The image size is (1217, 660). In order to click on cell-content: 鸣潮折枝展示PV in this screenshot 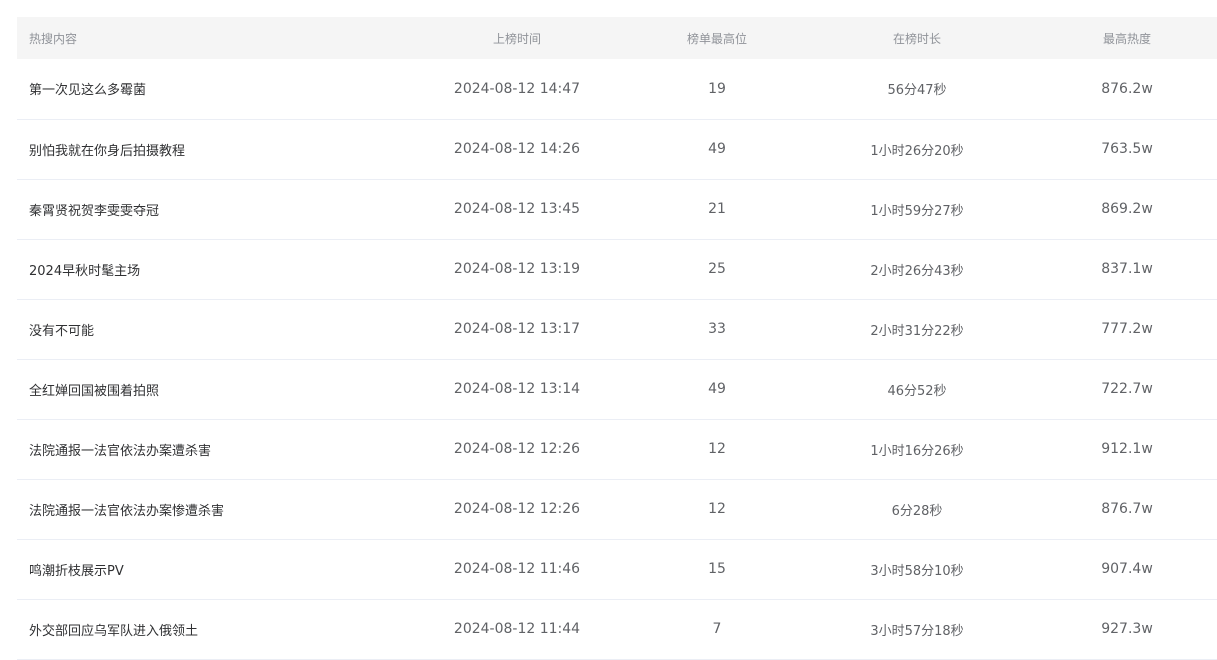, I will do `click(207, 569)`.